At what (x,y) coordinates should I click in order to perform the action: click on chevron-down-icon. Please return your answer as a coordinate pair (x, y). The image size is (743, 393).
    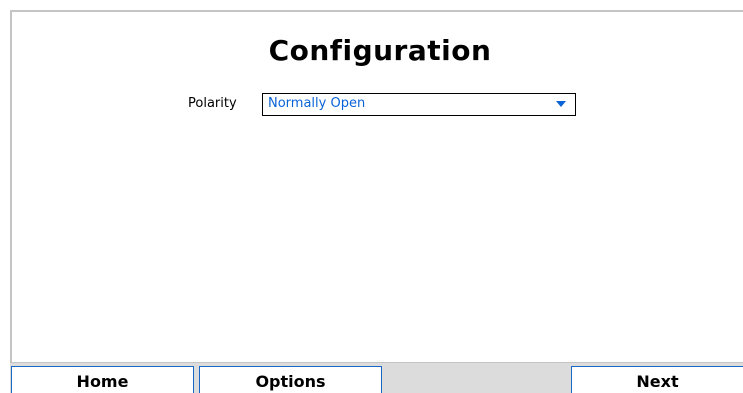
    Looking at the image, I should click on (561, 104).